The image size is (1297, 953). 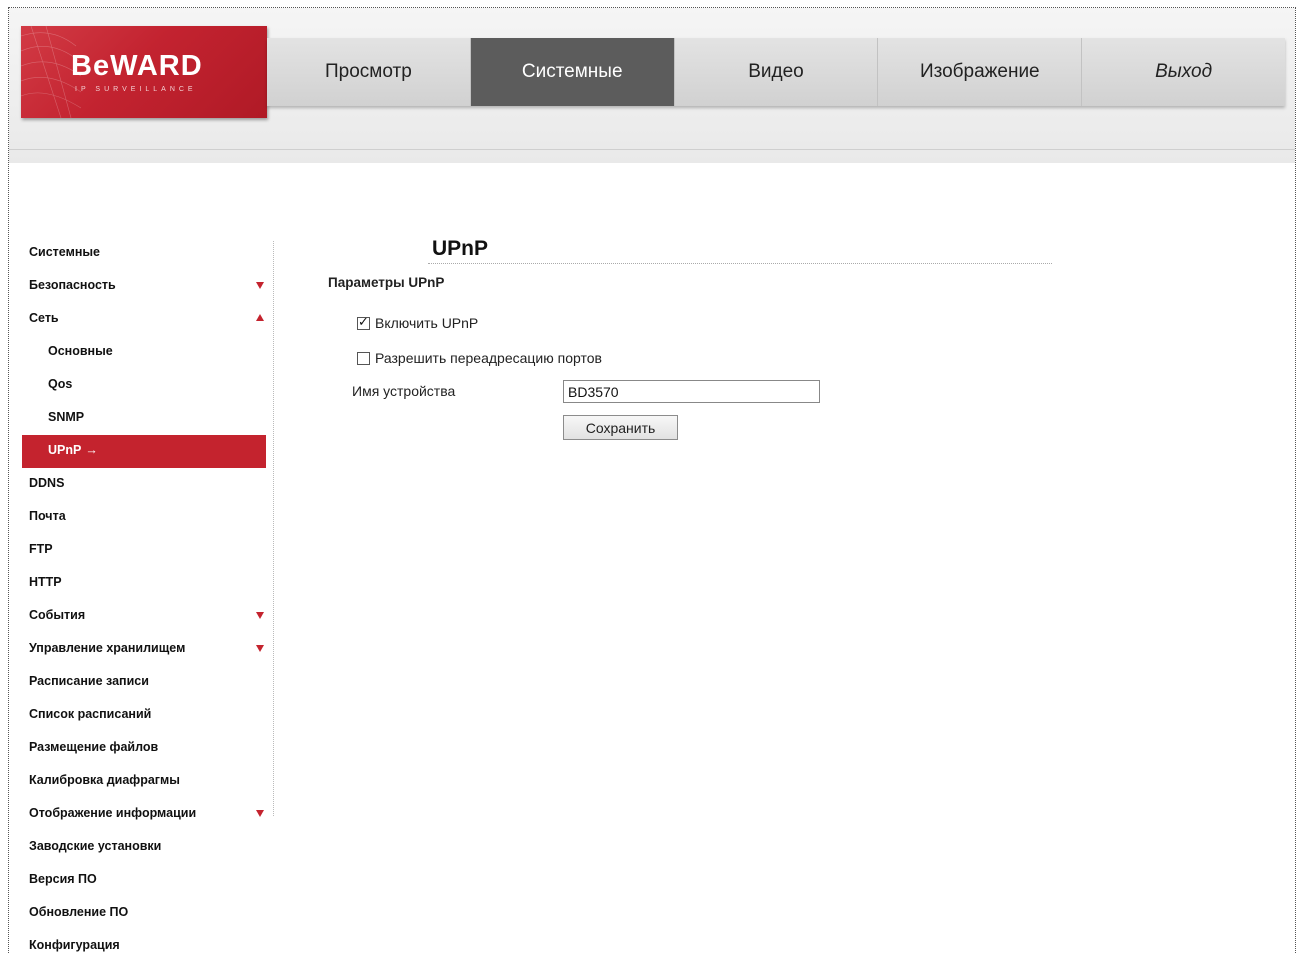 I want to click on port-forwarding-label: Разрешить переадресацию портов, so click(x=488, y=358).